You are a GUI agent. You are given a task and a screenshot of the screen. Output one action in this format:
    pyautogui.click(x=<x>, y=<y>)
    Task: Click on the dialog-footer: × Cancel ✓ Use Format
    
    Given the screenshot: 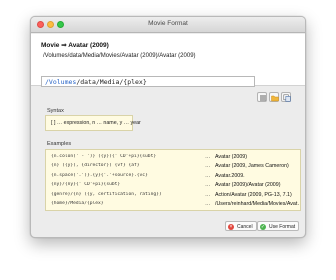 What is the action you would take?
    pyautogui.click(x=168, y=226)
    